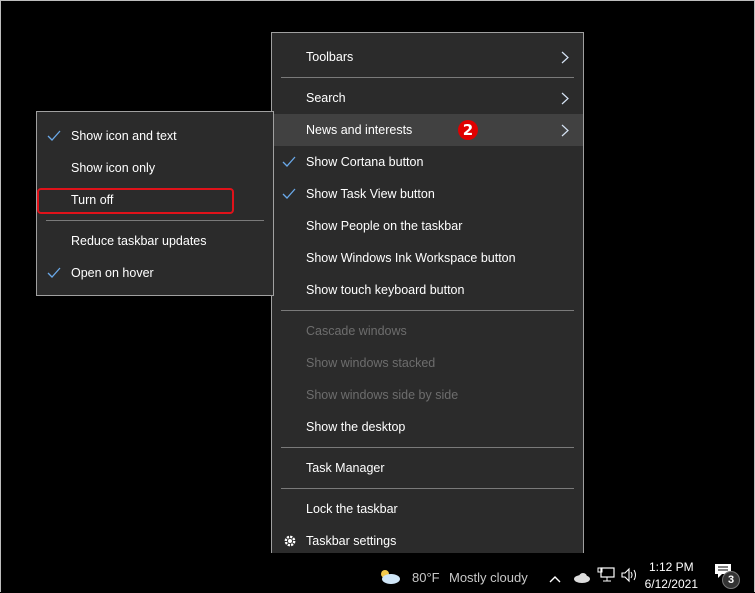 This screenshot has width=755, height=593. What do you see at coordinates (356, 427) in the screenshot?
I see `menu-item-label: Show the desktop` at bounding box center [356, 427].